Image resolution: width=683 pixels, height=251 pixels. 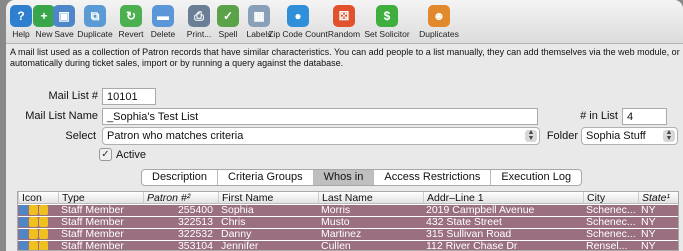 I want to click on save-button: ▣ Save, so click(x=64, y=22).